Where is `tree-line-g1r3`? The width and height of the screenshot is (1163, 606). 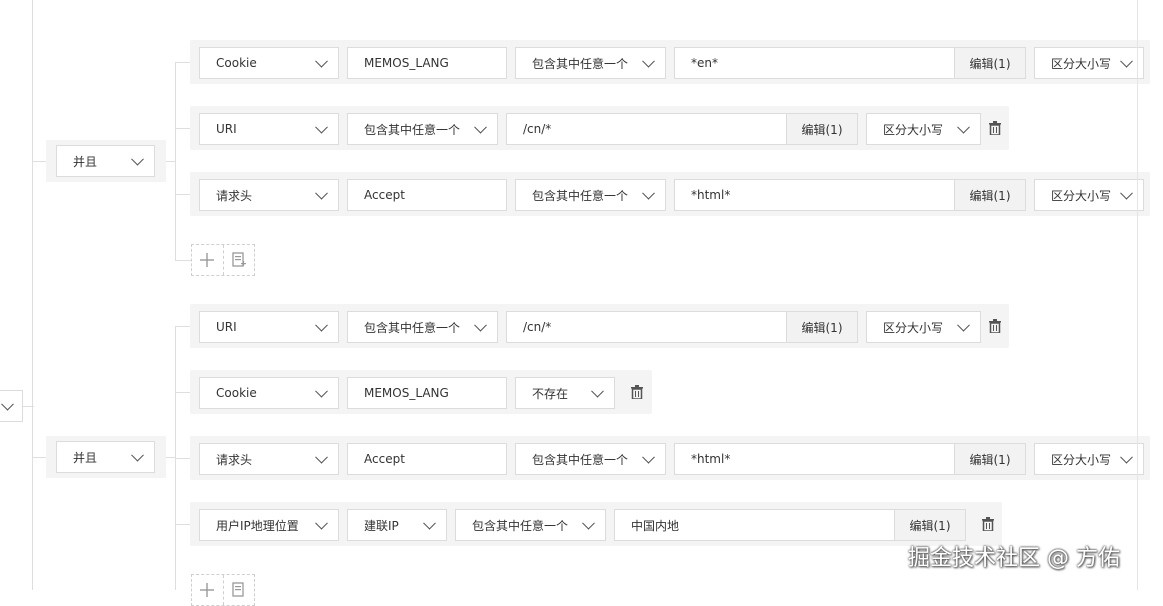 tree-line-g1r3 is located at coordinates (183, 194).